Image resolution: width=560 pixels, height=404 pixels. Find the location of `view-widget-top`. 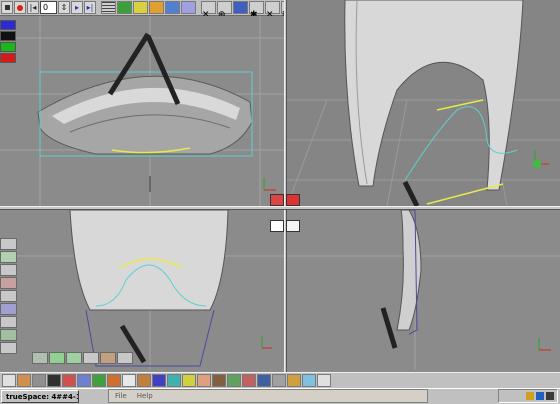

view-widget-top is located at coordinates (285, 200).